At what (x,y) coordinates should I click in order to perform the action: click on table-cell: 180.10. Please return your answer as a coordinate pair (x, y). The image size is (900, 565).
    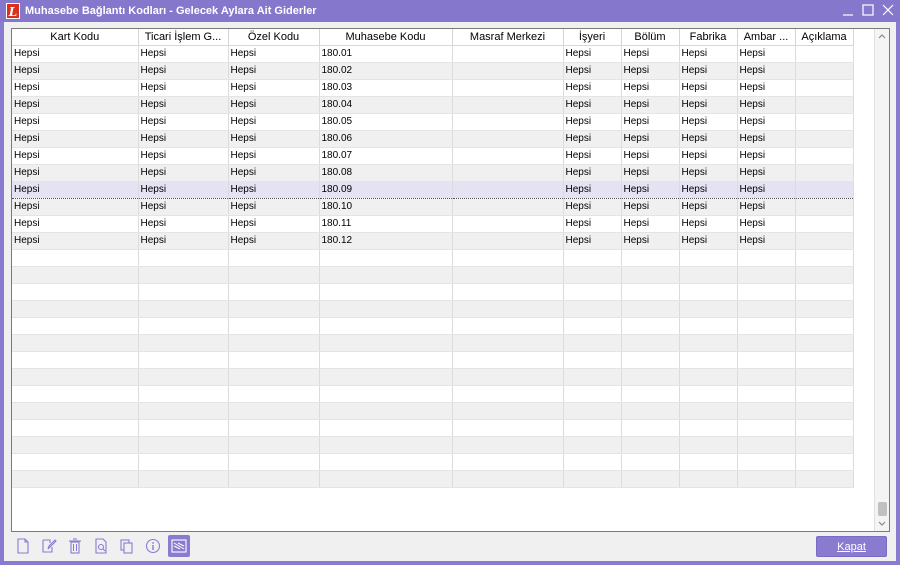
    Looking at the image, I should click on (386, 207).